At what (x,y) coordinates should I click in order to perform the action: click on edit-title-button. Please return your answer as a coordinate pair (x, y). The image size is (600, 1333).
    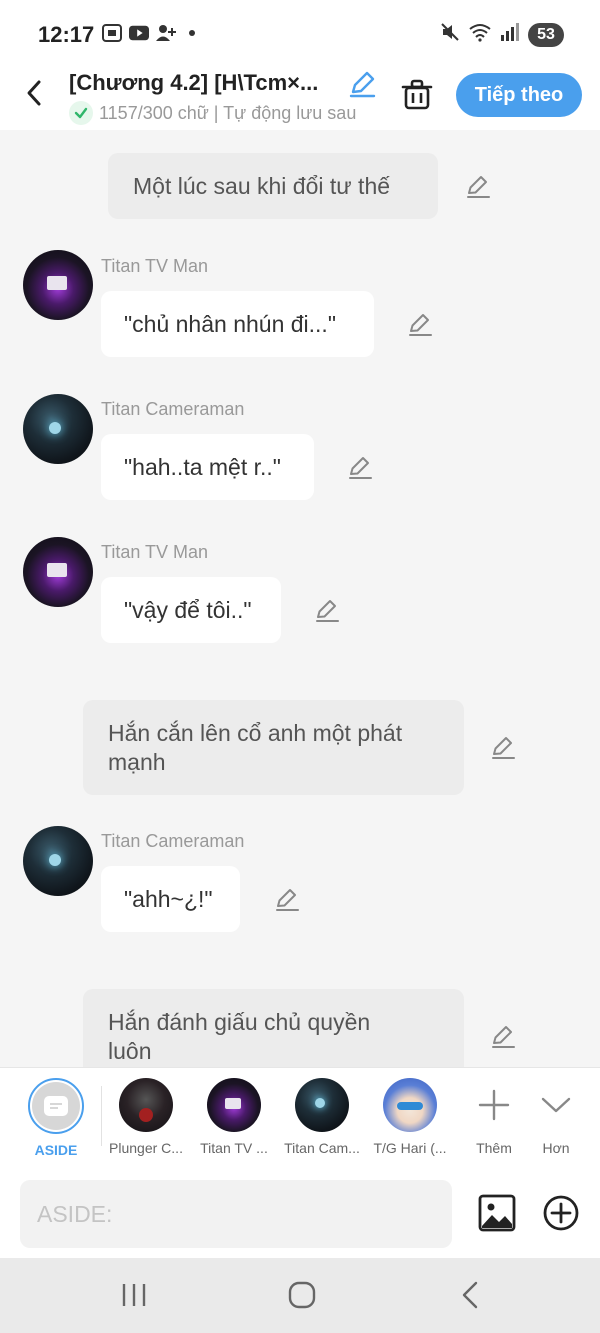
    Looking at the image, I should click on (362, 84).